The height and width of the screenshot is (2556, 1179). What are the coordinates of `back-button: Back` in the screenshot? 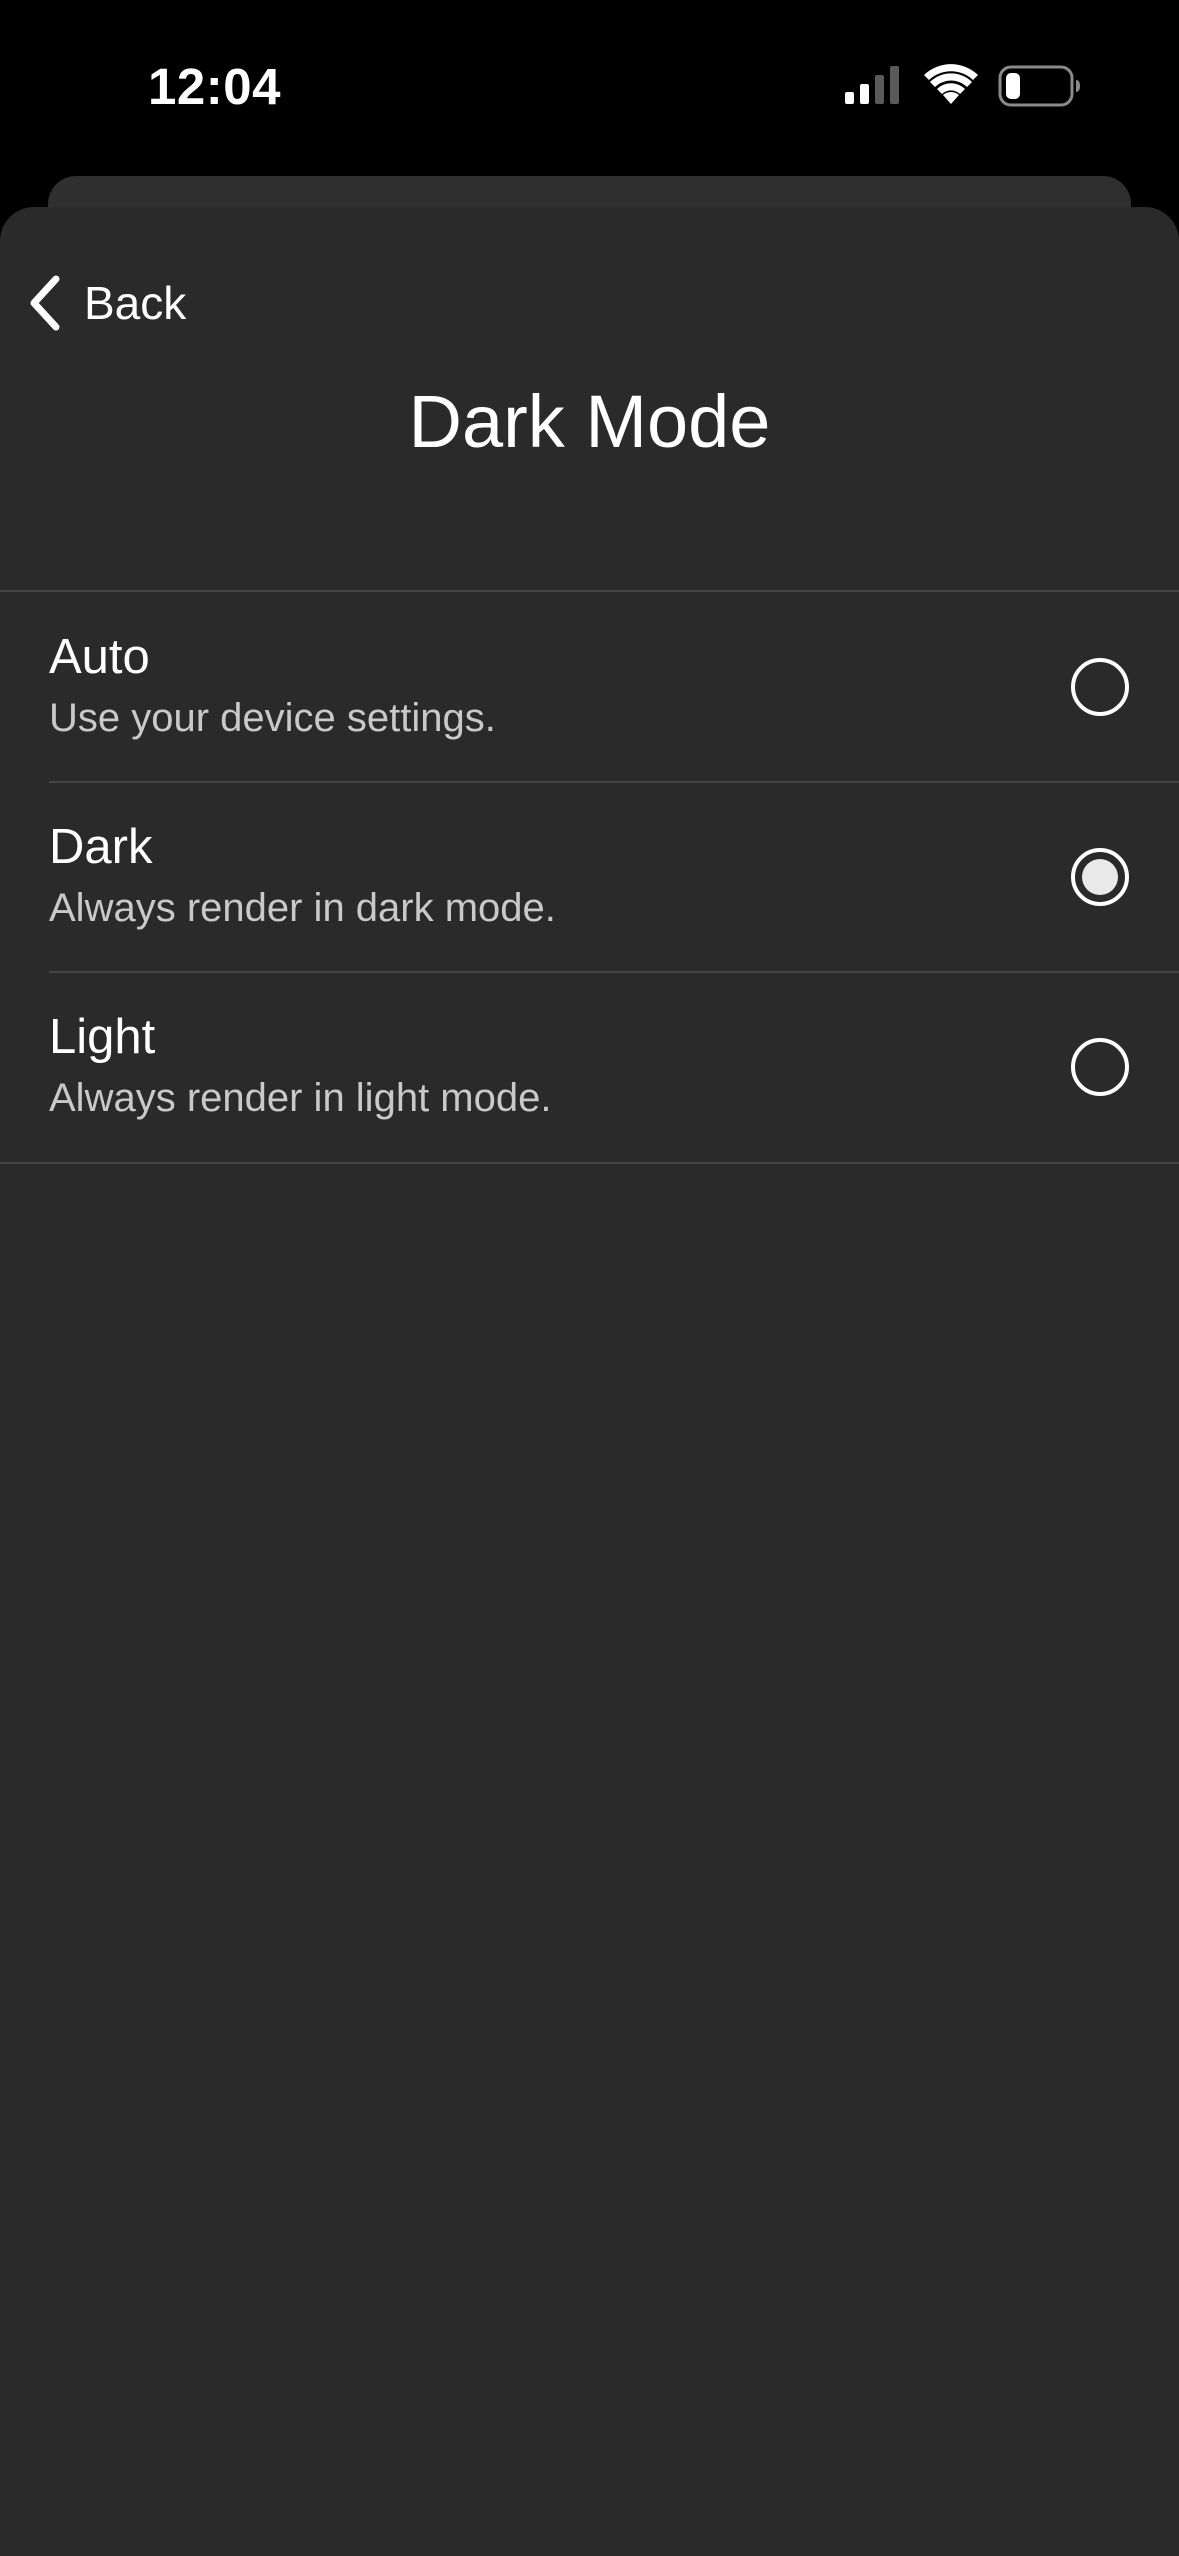 It's located at (105, 303).